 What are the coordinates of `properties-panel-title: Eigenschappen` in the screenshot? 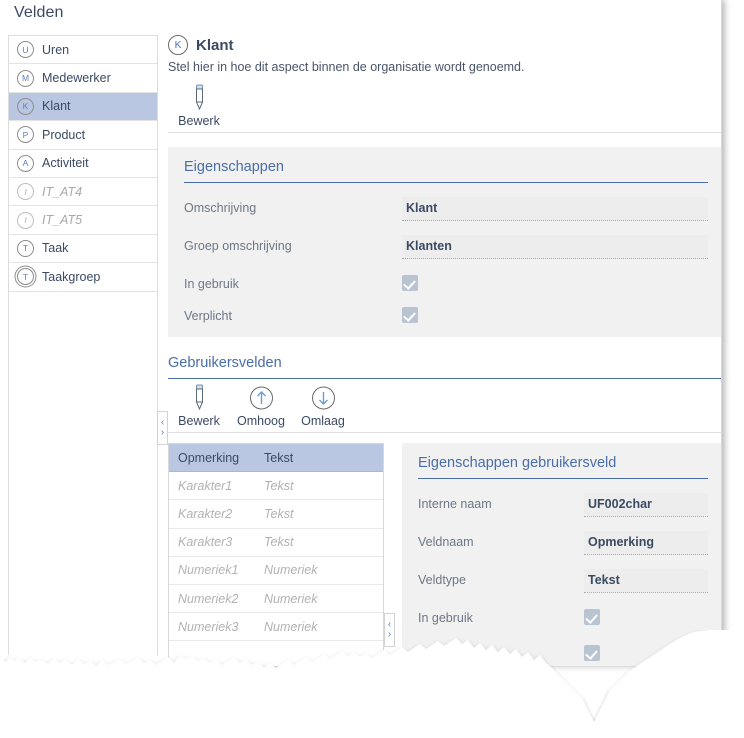 It's located at (446, 171).